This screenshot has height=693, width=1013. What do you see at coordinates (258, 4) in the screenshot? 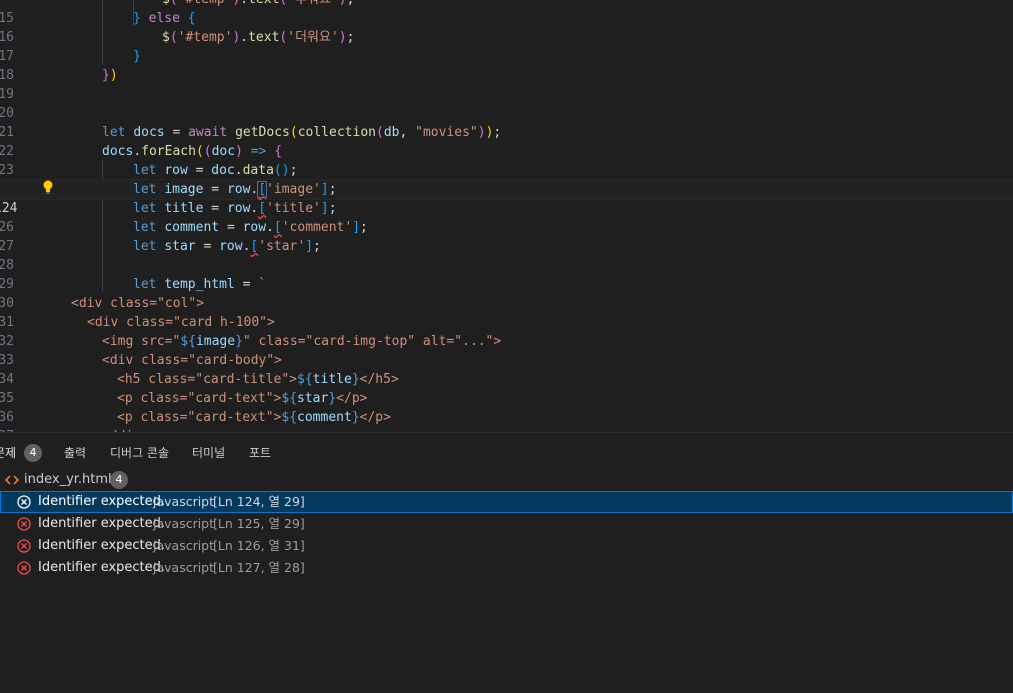
I see `code-text: $('#temp').text('추워요');` at bounding box center [258, 4].